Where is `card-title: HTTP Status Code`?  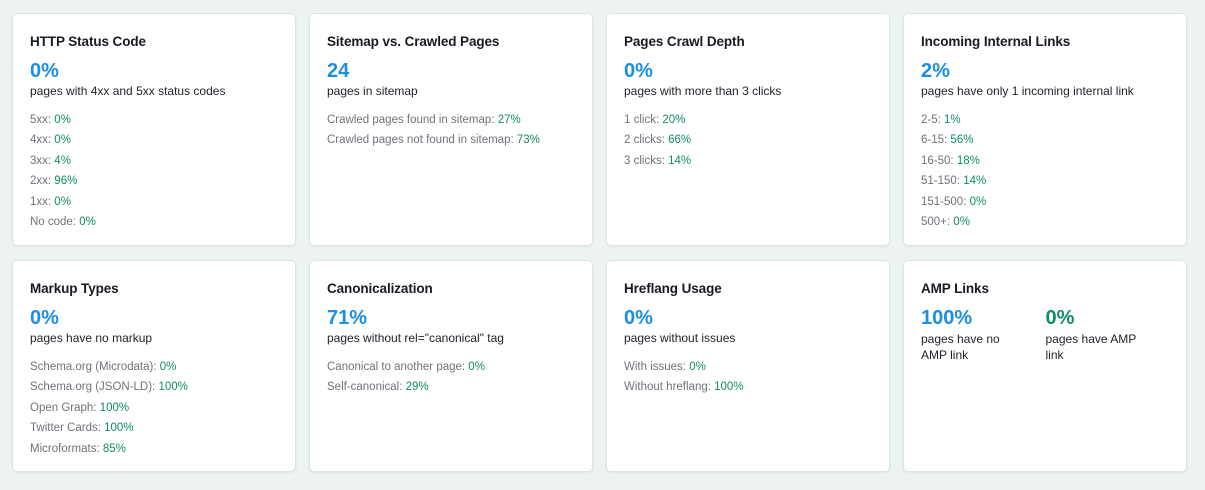 card-title: HTTP Status Code is located at coordinates (88, 41).